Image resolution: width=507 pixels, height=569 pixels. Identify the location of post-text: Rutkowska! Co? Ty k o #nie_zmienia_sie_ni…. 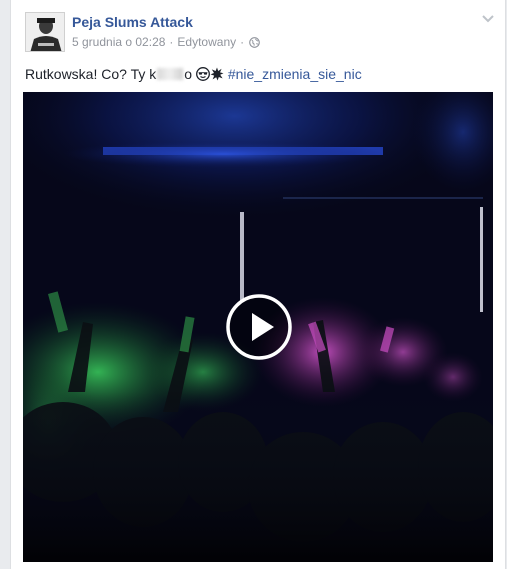
(193, 74).